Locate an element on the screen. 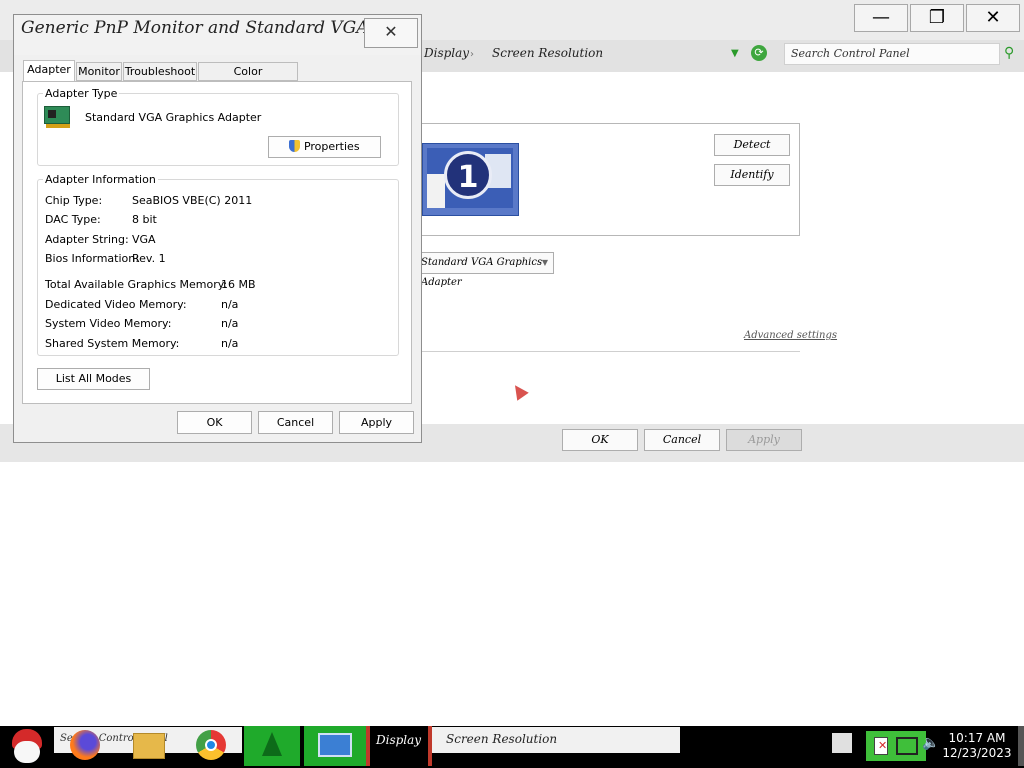 The image size is (1024, 768). shared-memory-value: n/a is located at coordinates (230, 343).